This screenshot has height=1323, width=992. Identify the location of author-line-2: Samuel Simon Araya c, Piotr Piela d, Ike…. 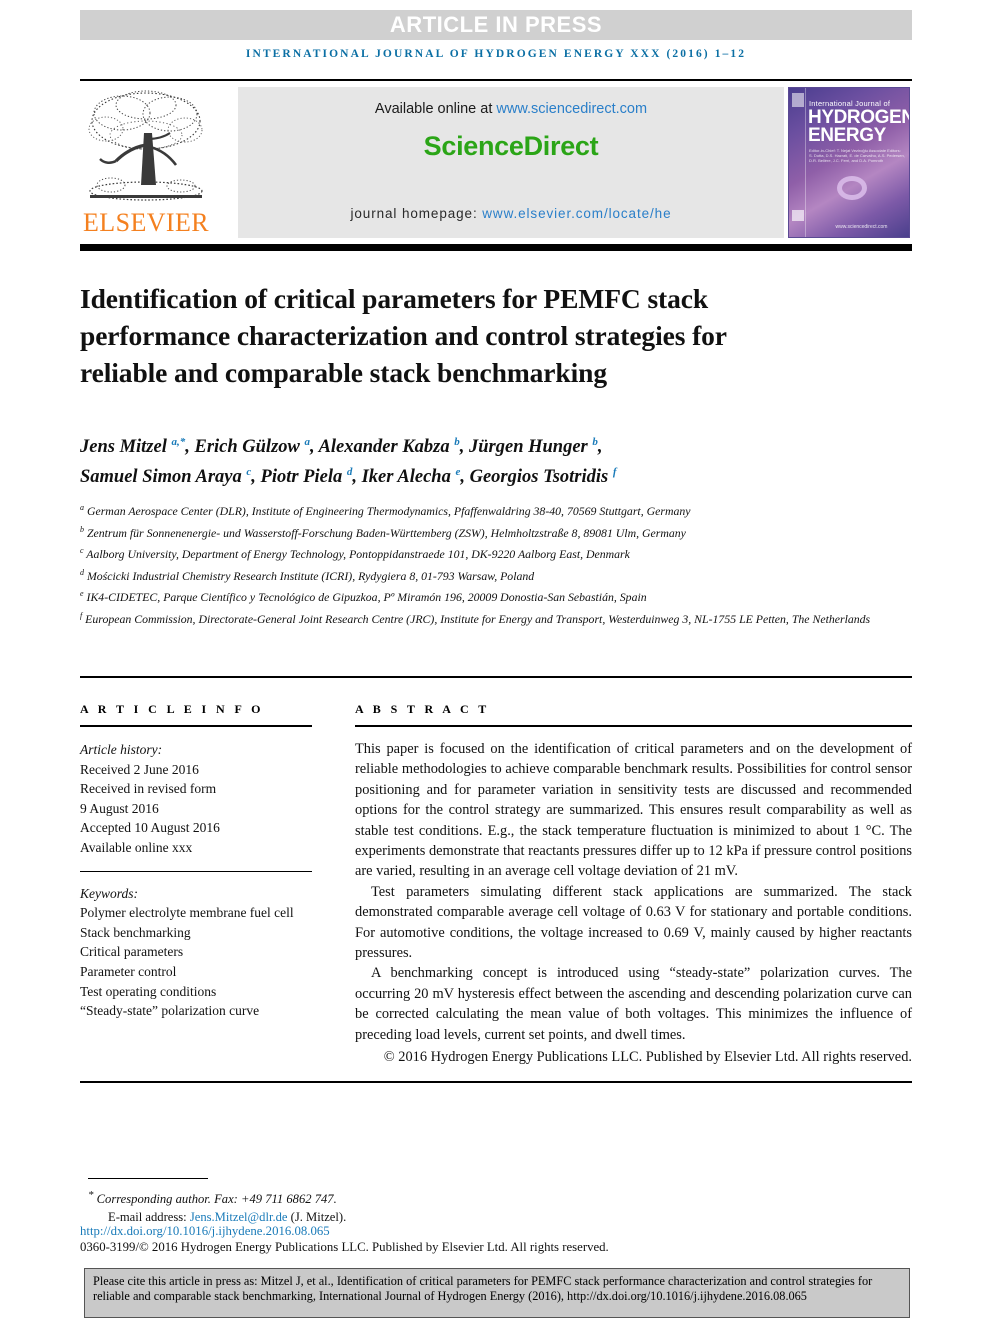
(480, 475).